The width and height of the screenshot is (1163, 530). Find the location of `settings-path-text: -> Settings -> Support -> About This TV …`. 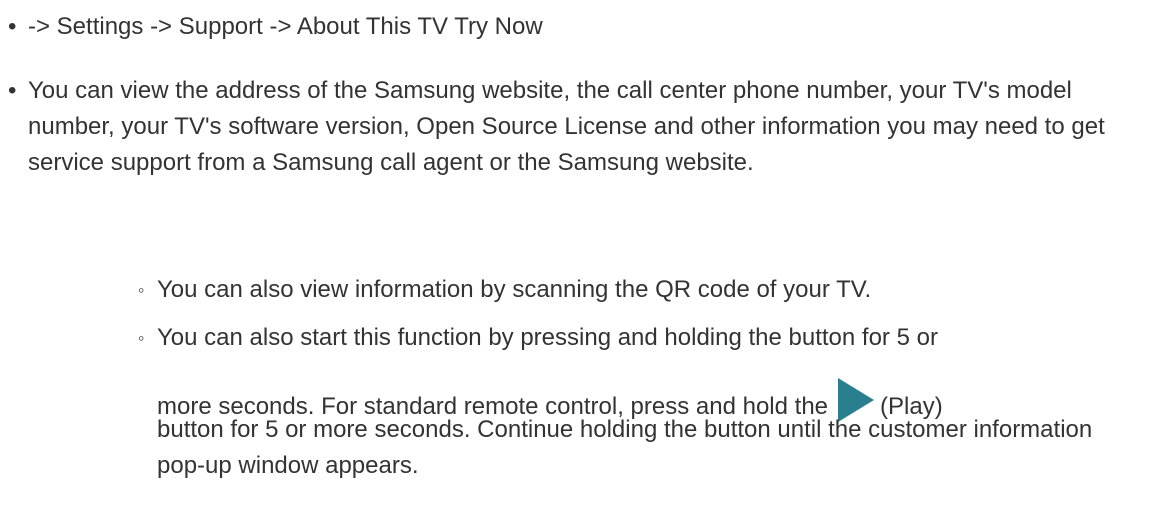

settings-path-text: -> Settings -> Support -> About This TV … is located at coordinates (285, 26).